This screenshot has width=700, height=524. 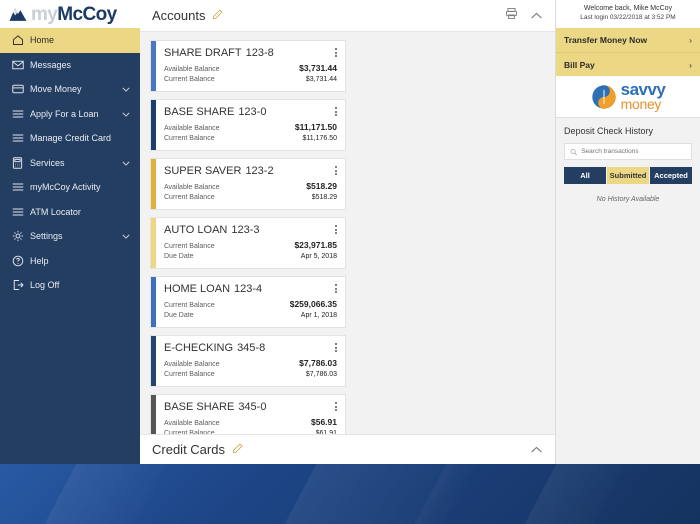 I want to click on account-detail-row: Due Date Apr 1, 2018, so click(x=250, y=316).